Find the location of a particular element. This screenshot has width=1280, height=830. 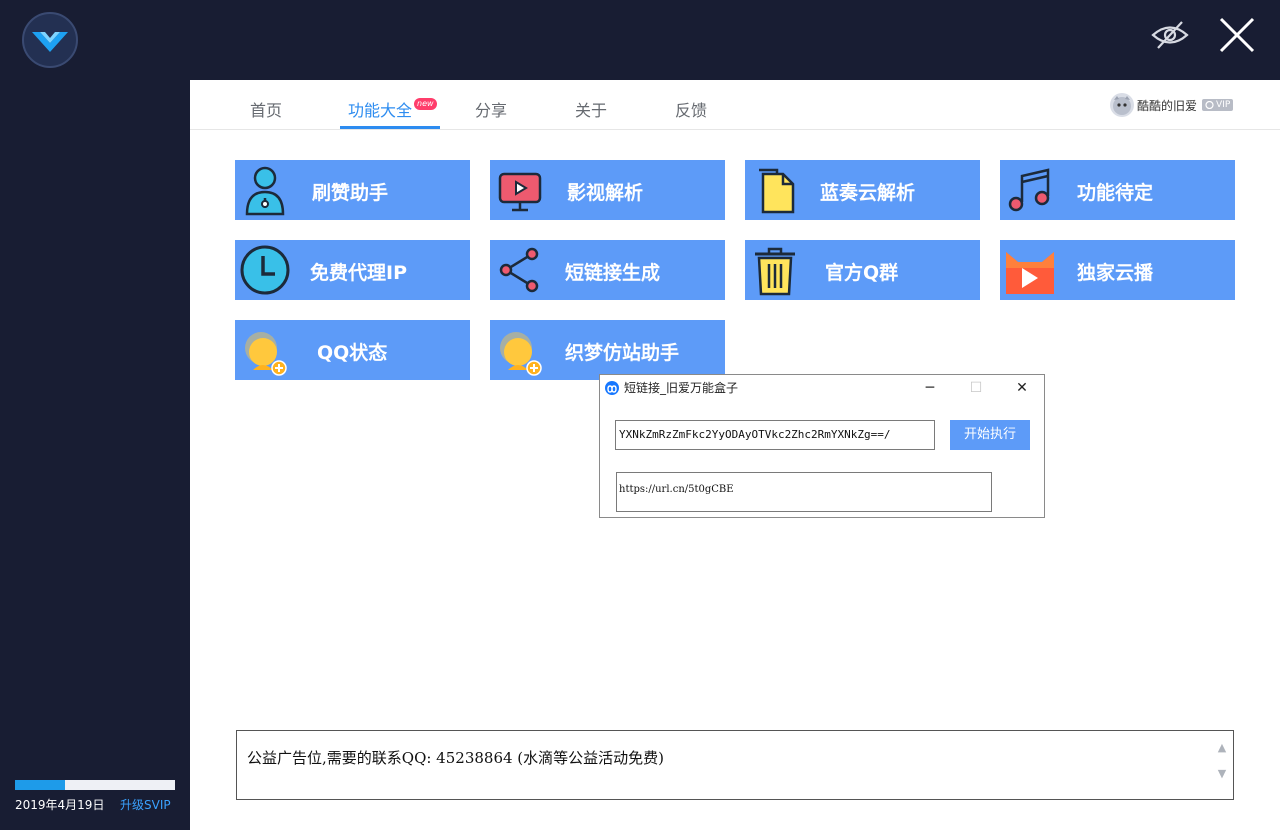

clock-icon is located at coordinates (265, 270).